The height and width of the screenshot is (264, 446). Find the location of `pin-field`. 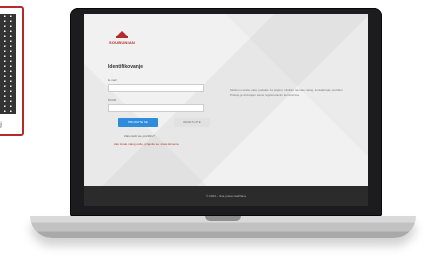

pin-field is located at coordinates (156, 108).